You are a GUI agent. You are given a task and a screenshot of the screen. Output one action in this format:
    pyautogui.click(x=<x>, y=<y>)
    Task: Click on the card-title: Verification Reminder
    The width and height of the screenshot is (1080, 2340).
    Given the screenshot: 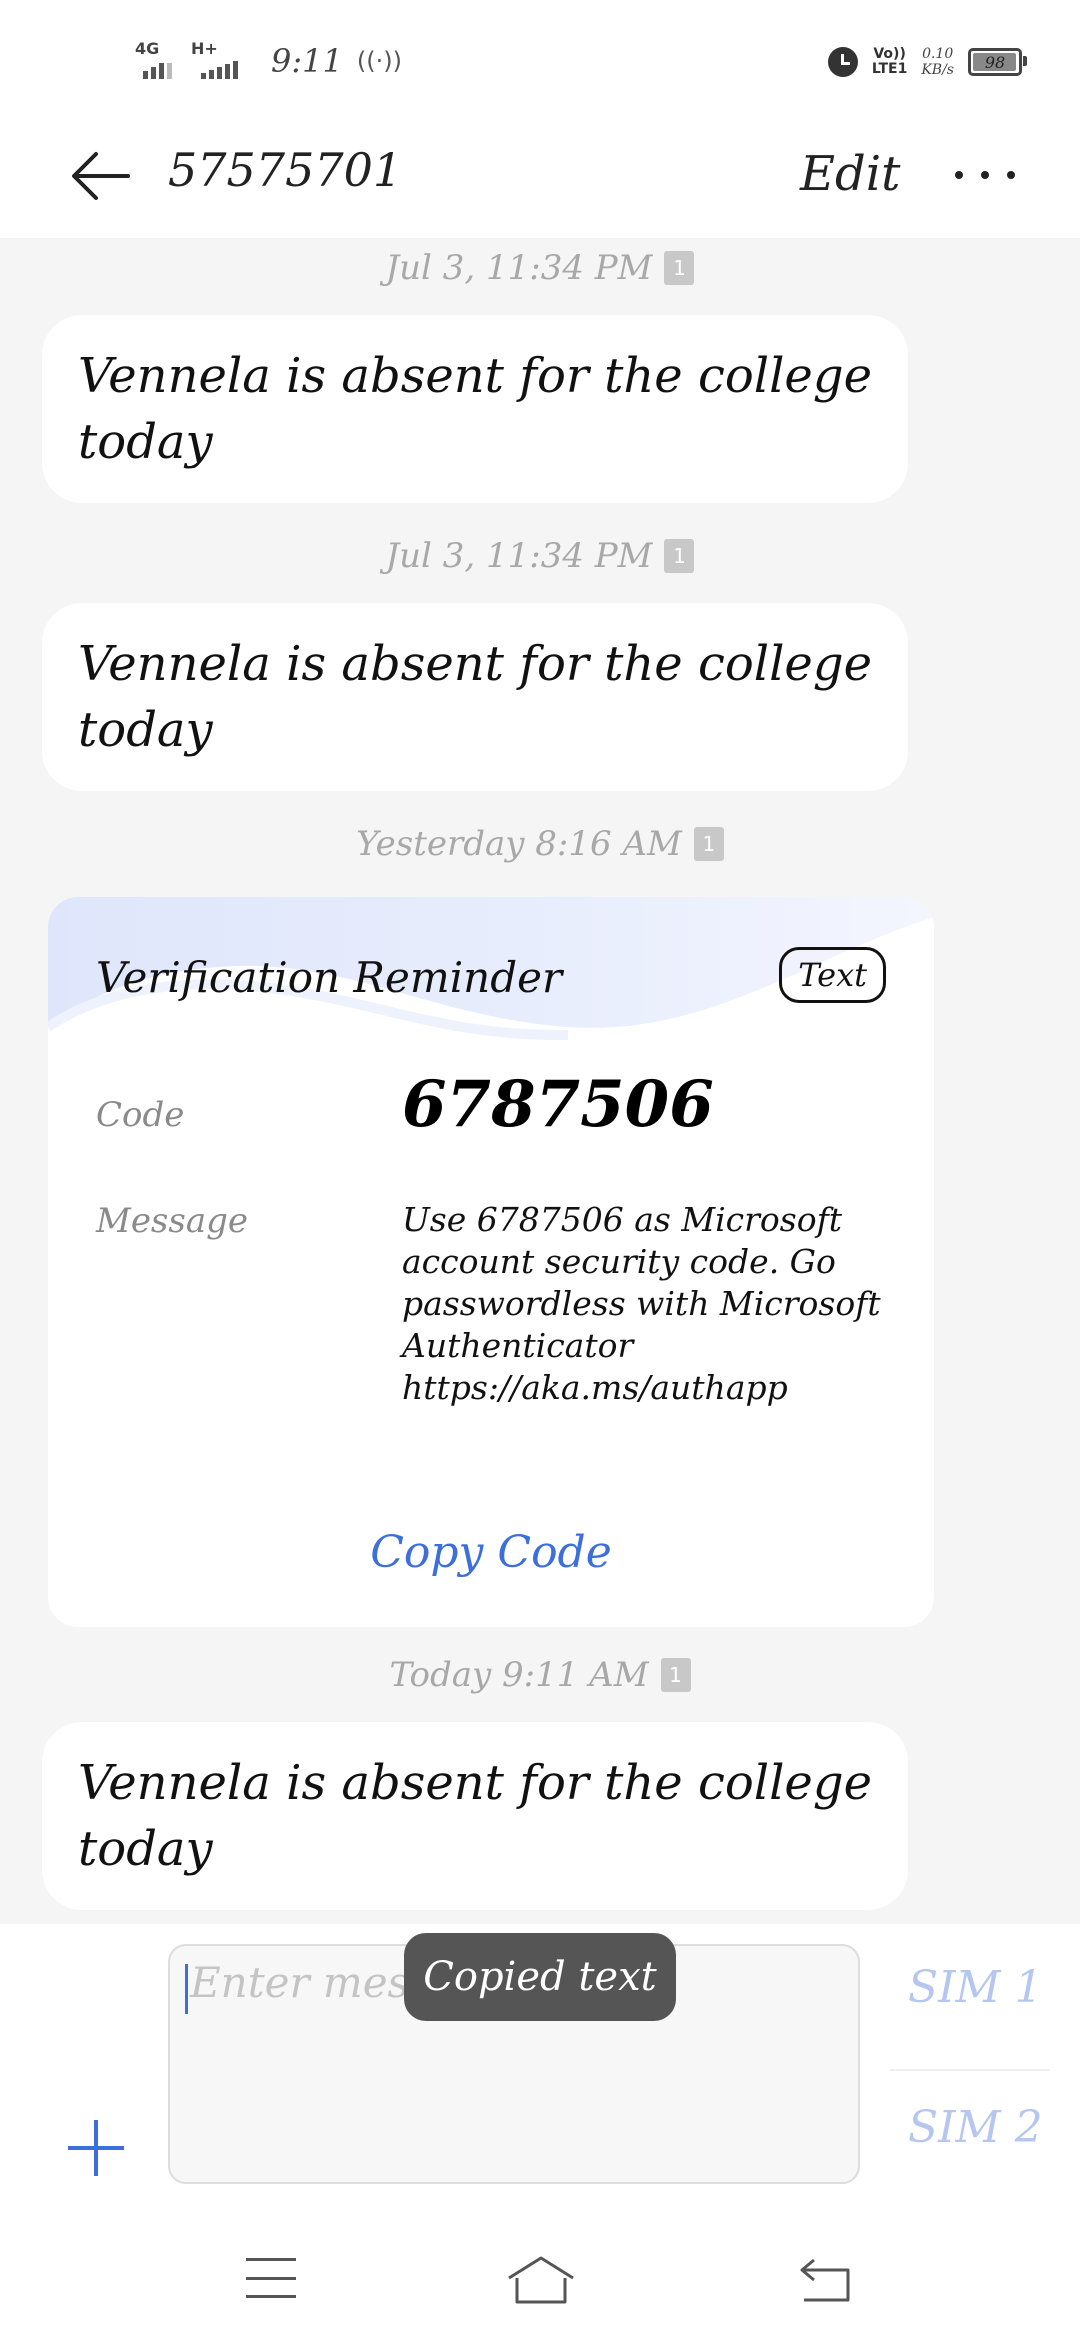 What is the action you would take?
    pyautogui.click(x=329, y=977)
    